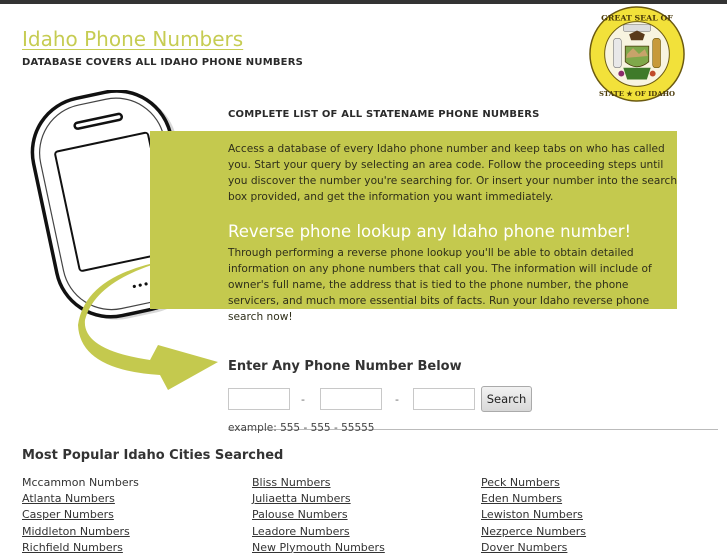 The width and height of the screenshot is (727, 556). Describe the element at coordinates (301, 498) in the screenshot. I see `city-link: Juliaetta Numbers` at that location.